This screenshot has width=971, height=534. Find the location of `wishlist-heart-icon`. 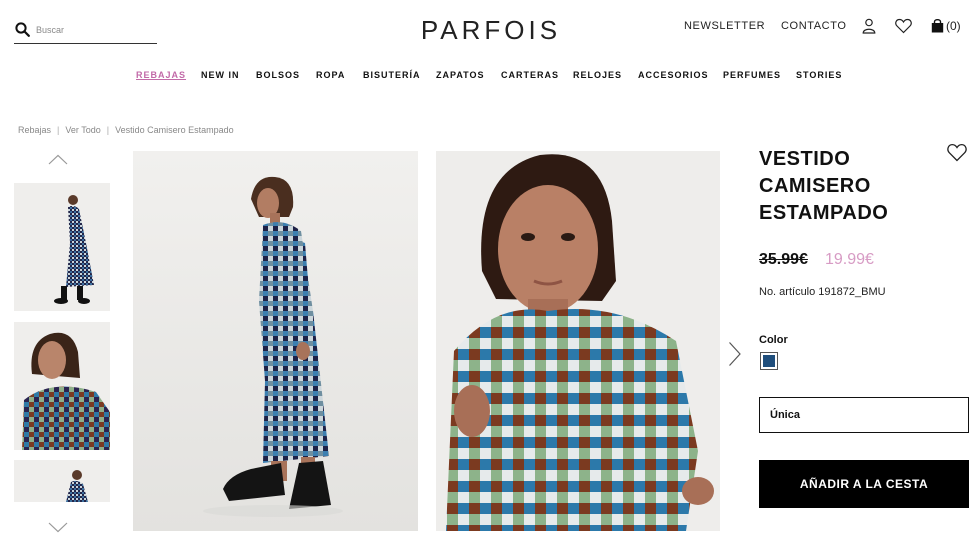

wishlist-heart-icon is located at coordinates (957, 152).